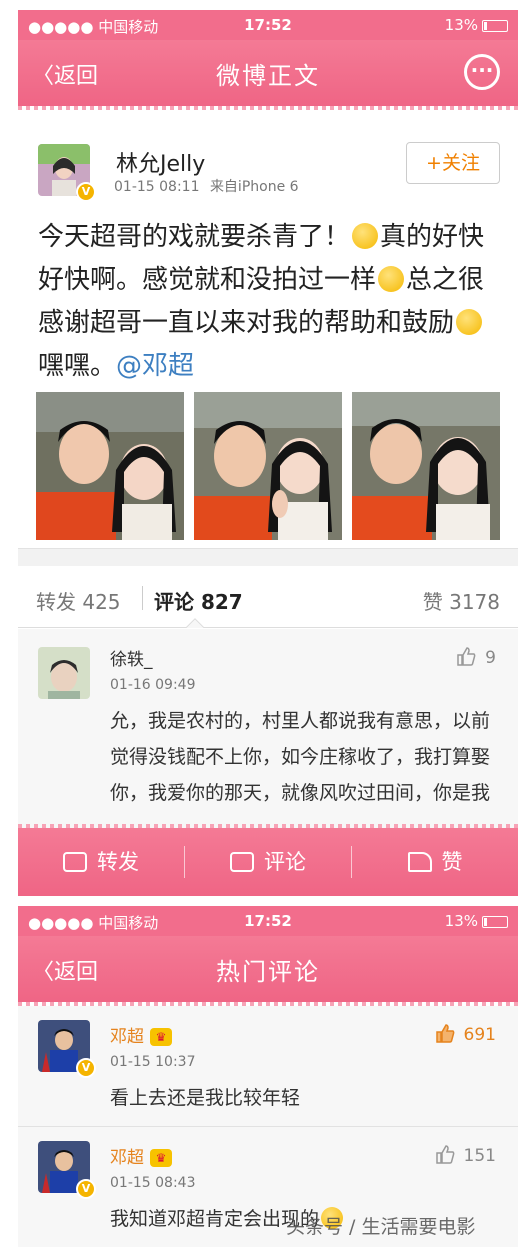 The width and height of the screenshot is (531, 1253). What do you see at coordinates (268, 1066) in the screenshot?
I see `hot-comment-item: V 邓超 ♛ 01-15 10:37 691 看上去还是我比较年轻` at bounding box center [268, 1066].